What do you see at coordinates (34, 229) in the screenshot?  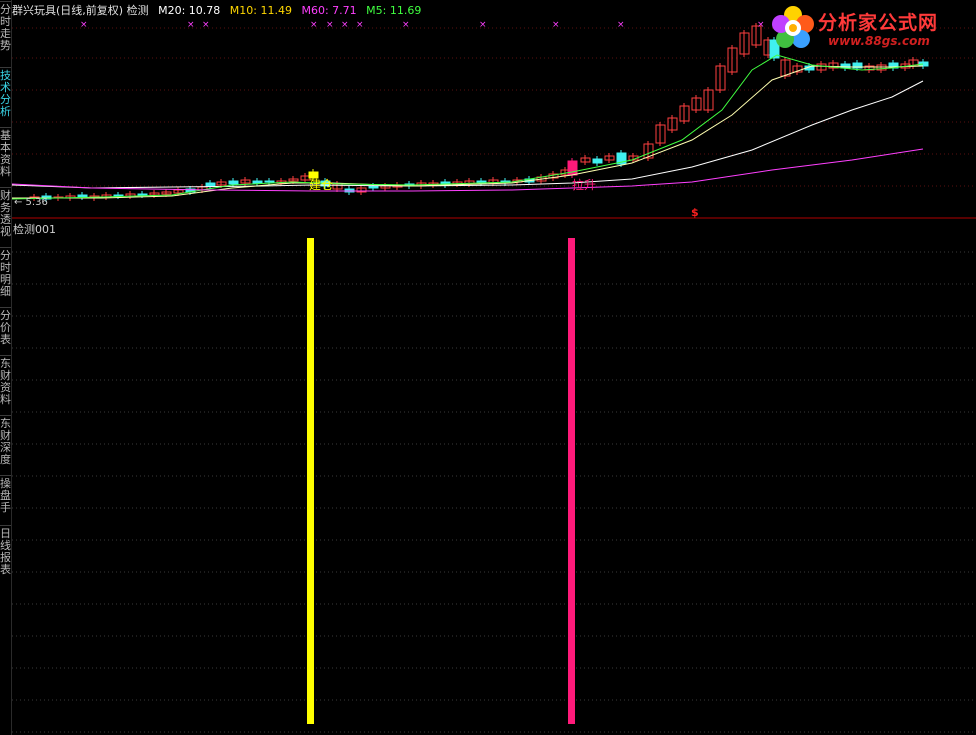 I see `indicator-title: 检测001` at bounding box center [34, 229].